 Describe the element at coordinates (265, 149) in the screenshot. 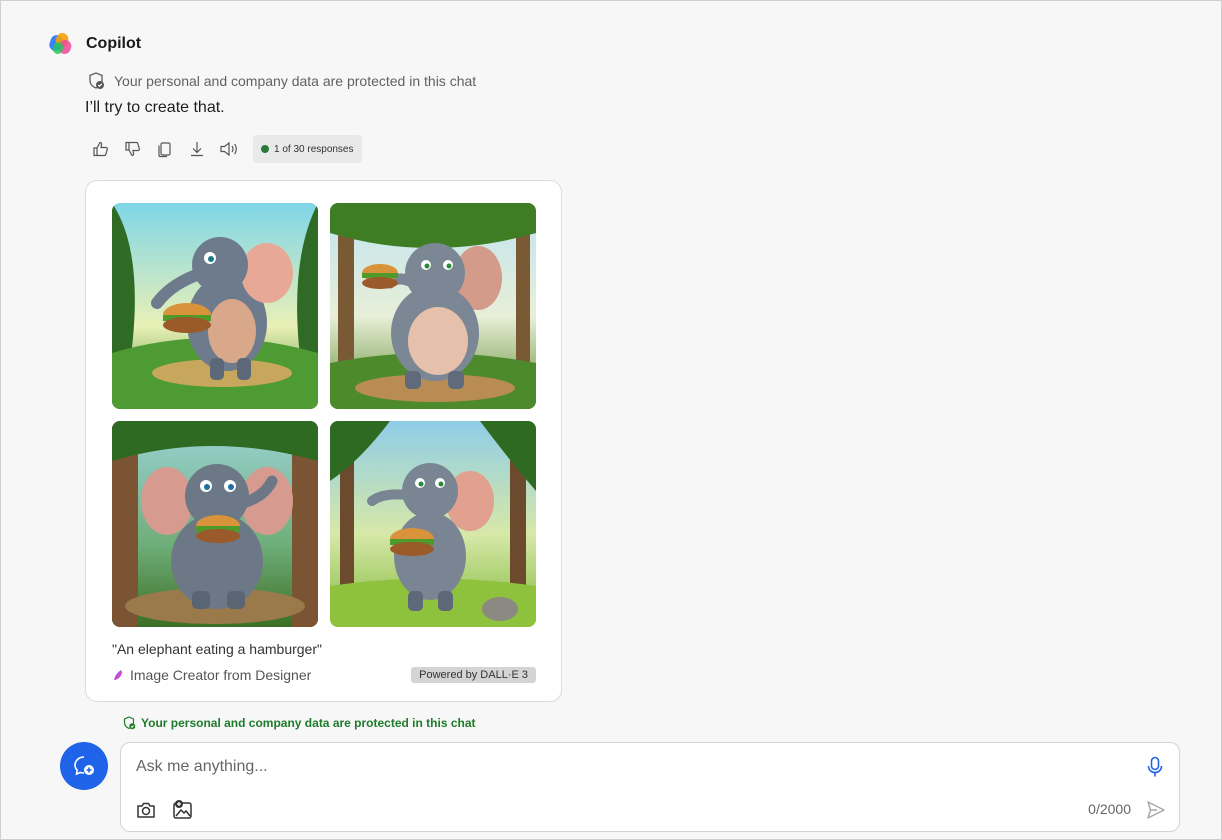

I see `status-dot-icon` at that location.